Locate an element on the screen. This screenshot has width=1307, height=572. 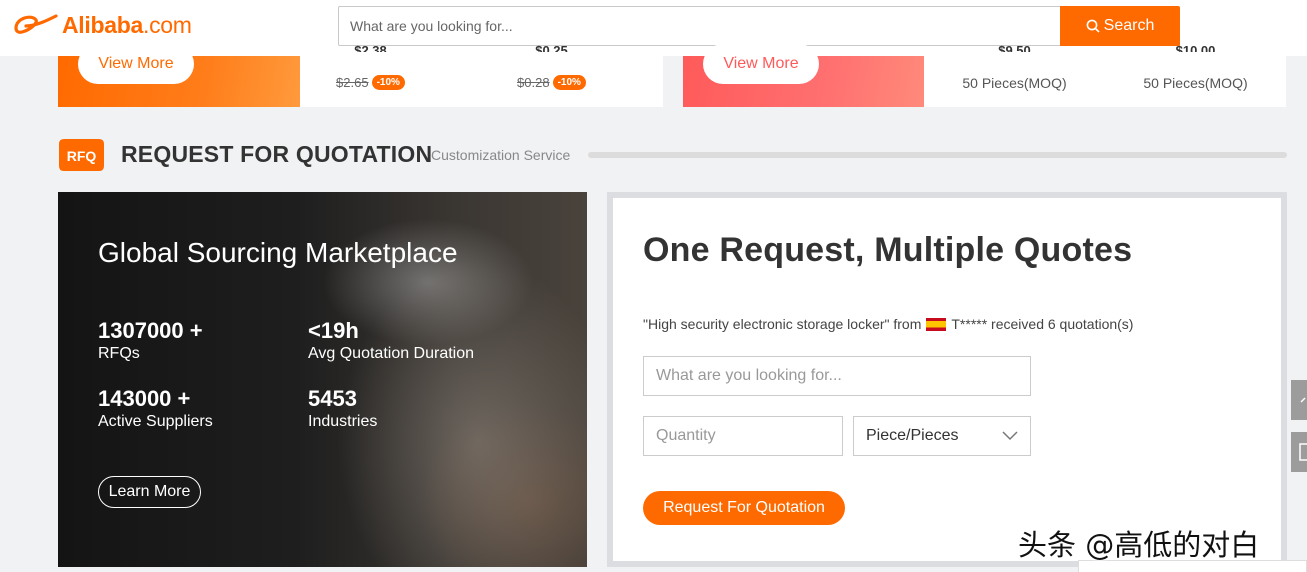
product-name-input is located at coordinates (837, 376).